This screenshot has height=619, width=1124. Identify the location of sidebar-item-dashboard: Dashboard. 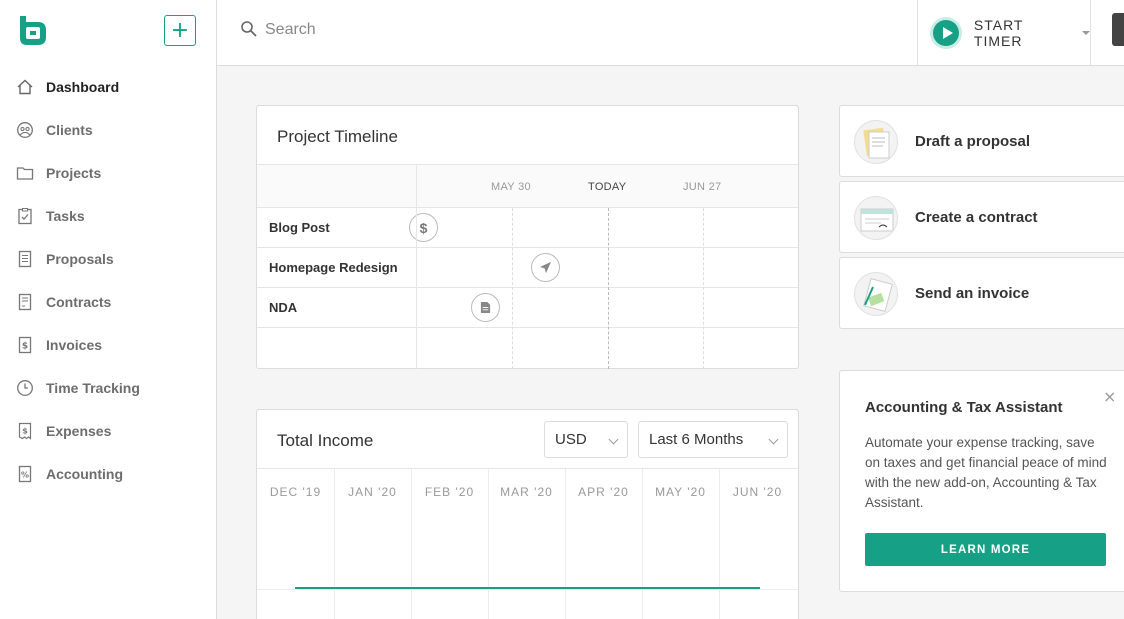
(108, 86).